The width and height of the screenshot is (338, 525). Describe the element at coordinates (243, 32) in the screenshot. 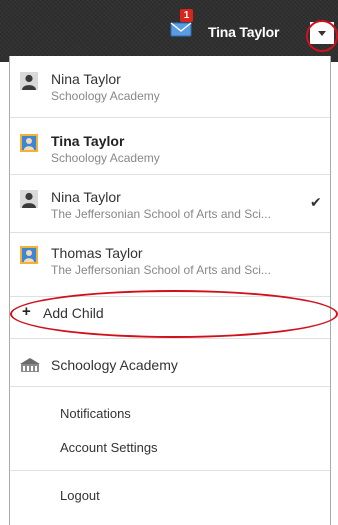

I see `user-name-label: Tina Taylor` at that location.